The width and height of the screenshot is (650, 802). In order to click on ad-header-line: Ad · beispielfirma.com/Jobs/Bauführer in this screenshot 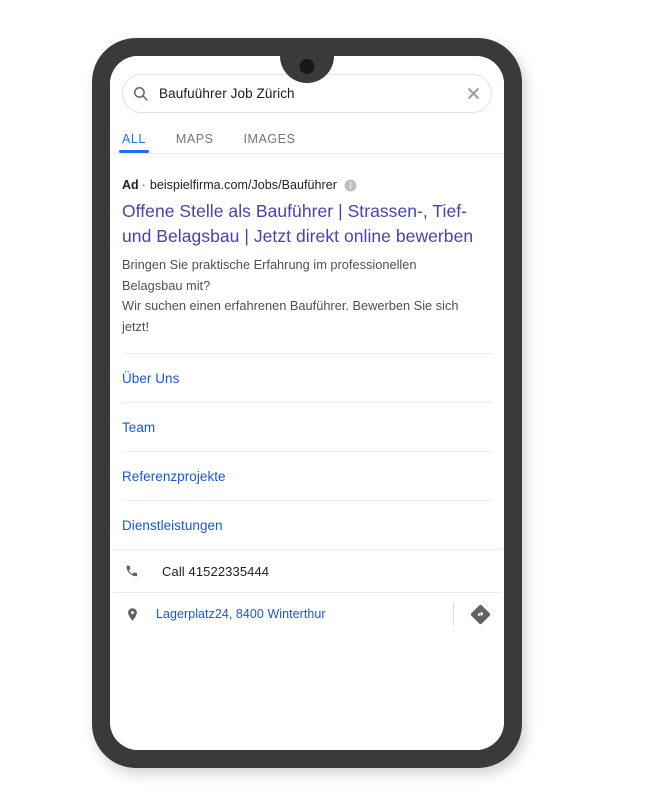, I will do `click(307, 185)`.